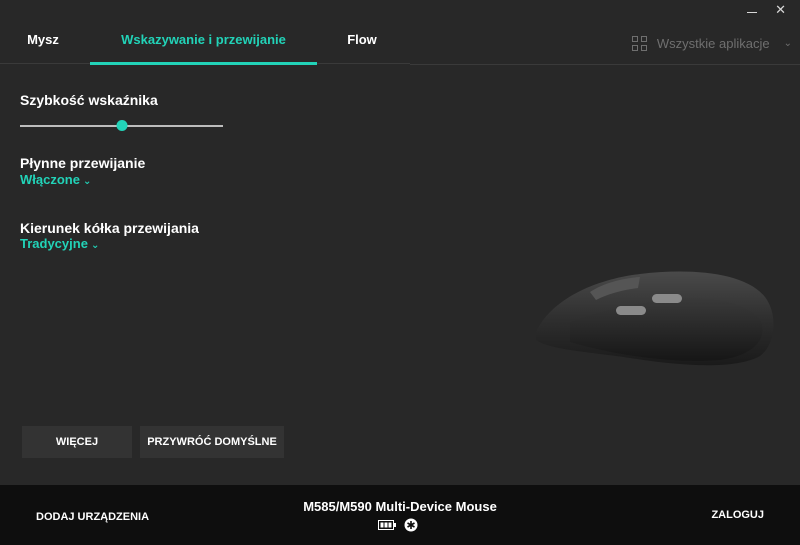 The image size is (800, 545). I want to click on scroll-direction-dropdown: Tradycyjne ⌄, so click(59, 243).